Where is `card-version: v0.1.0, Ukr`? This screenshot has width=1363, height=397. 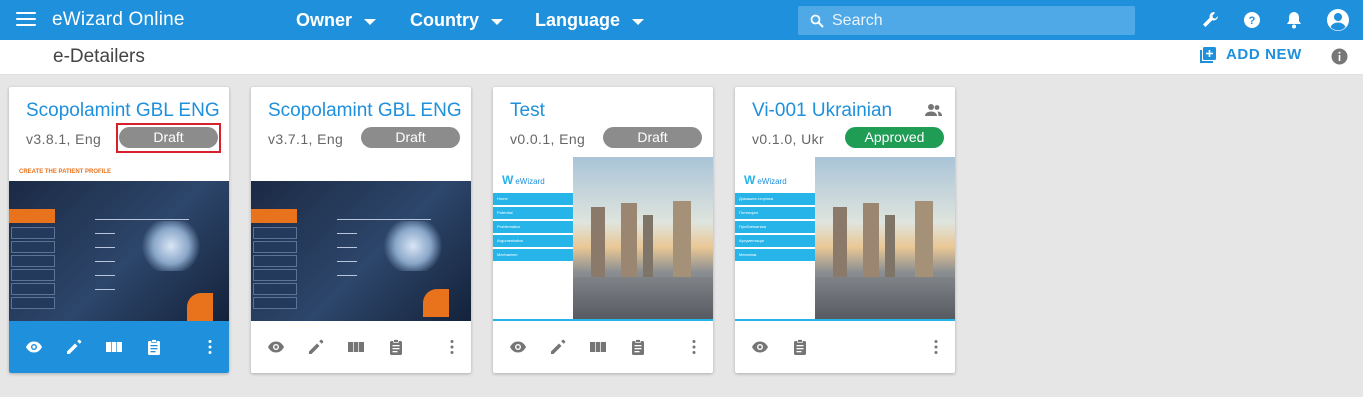 card-version: v0.1.0, Ukr is located at coordinates (788, 139).